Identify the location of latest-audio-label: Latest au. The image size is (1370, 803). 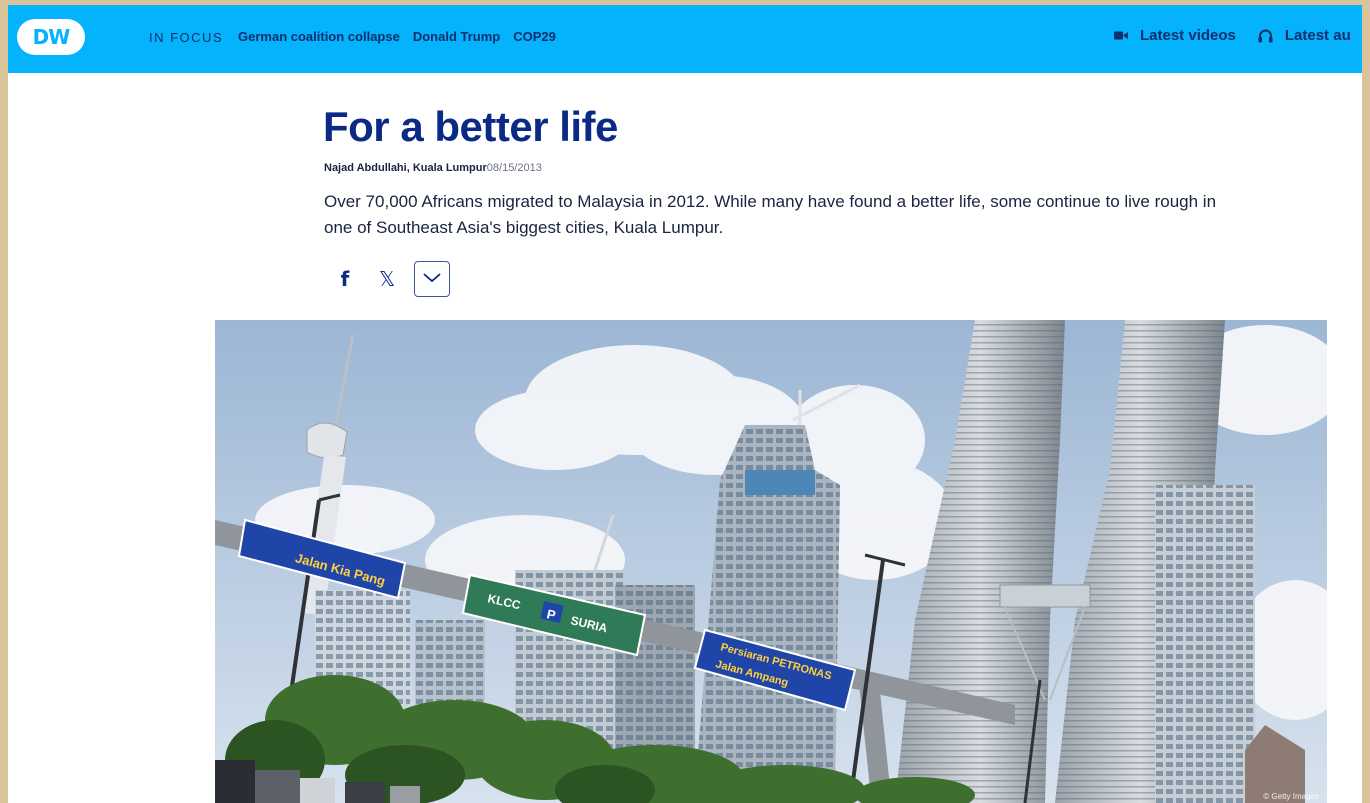
(1317, 35).